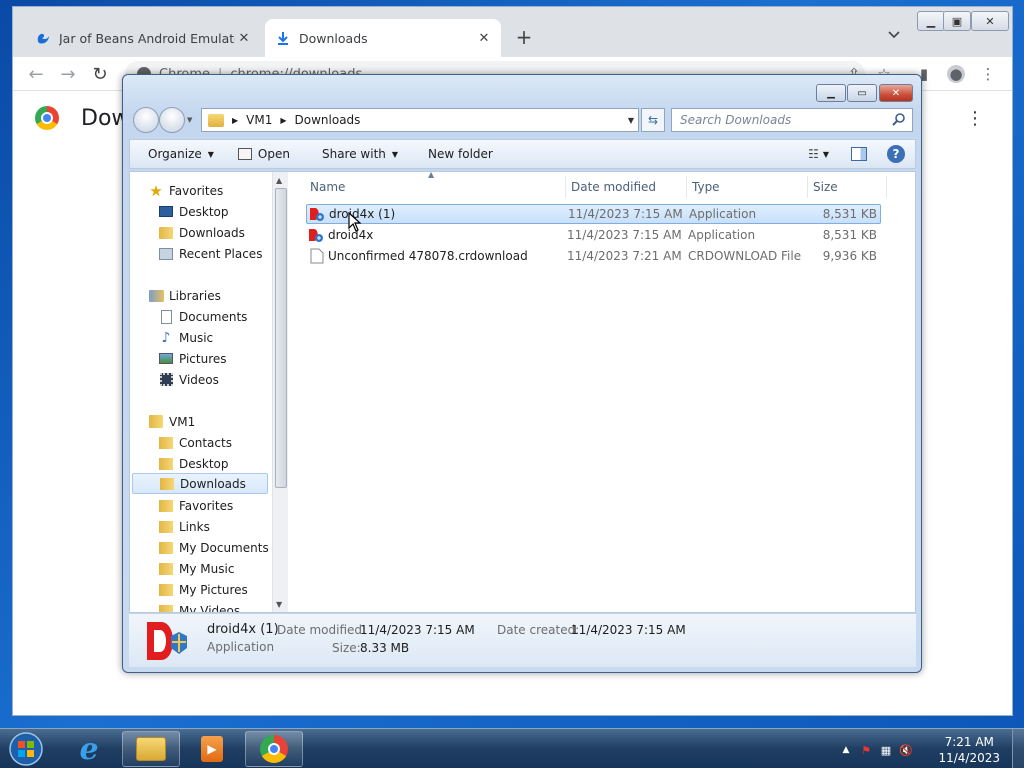 The width and height of the screenshot is (1024, 768). Describe the element at coordinates (849, 256) in the screenshot. I see `file-size: 9,936 KB` at that location.